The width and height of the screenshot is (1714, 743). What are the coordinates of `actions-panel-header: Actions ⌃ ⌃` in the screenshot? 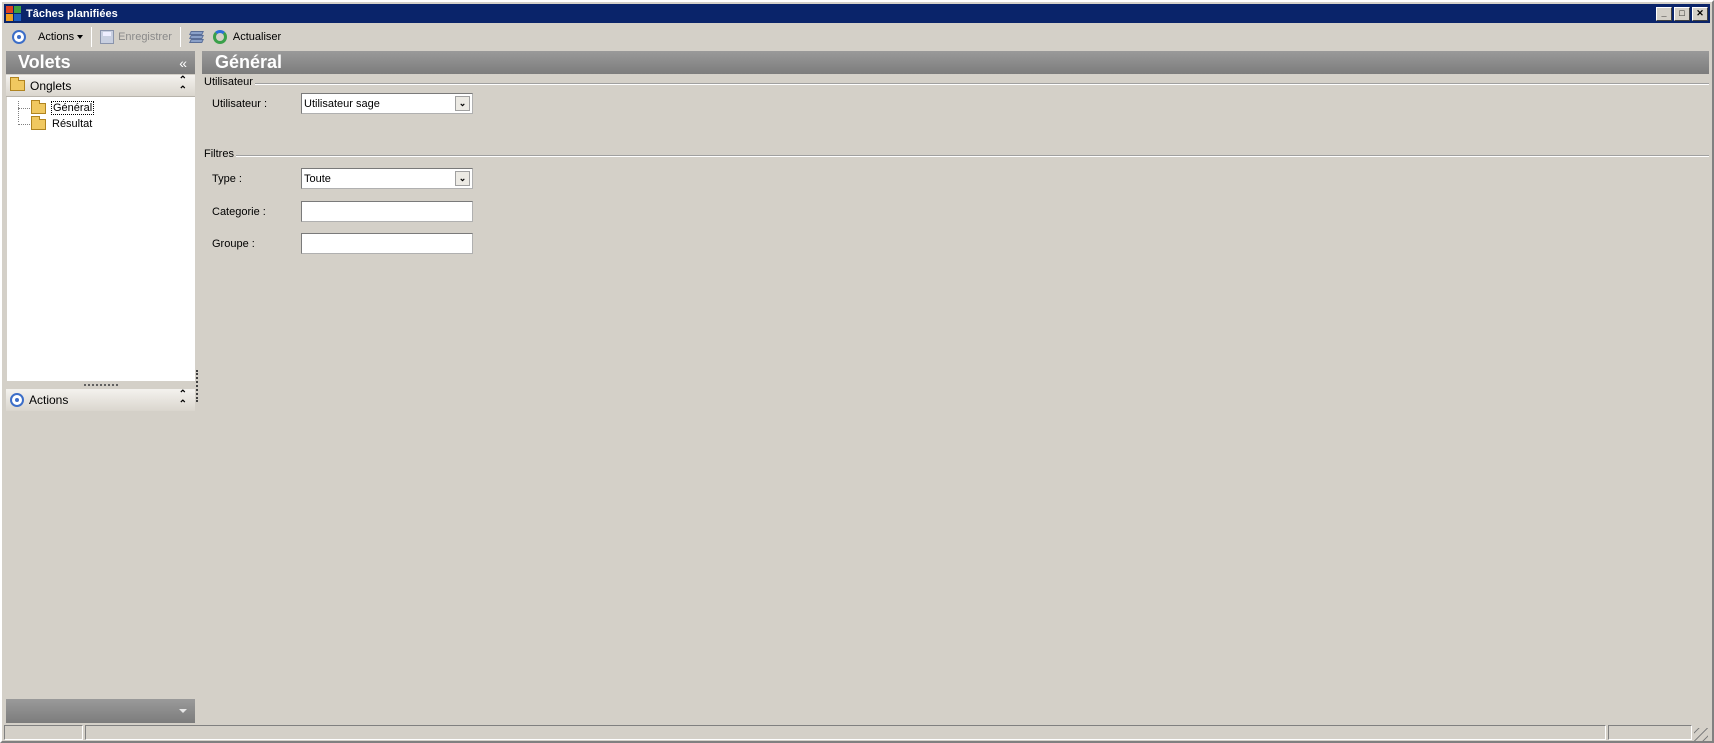 It's located at (100, 400).